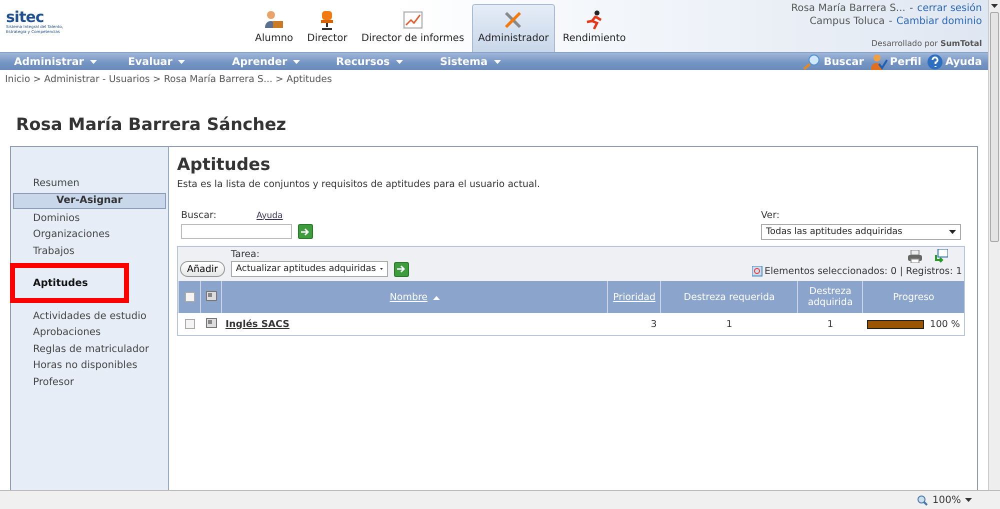 The width and height of the screenshot is (1000, 509). I want to click on role-tab: Director de informes, so click(412, 28).